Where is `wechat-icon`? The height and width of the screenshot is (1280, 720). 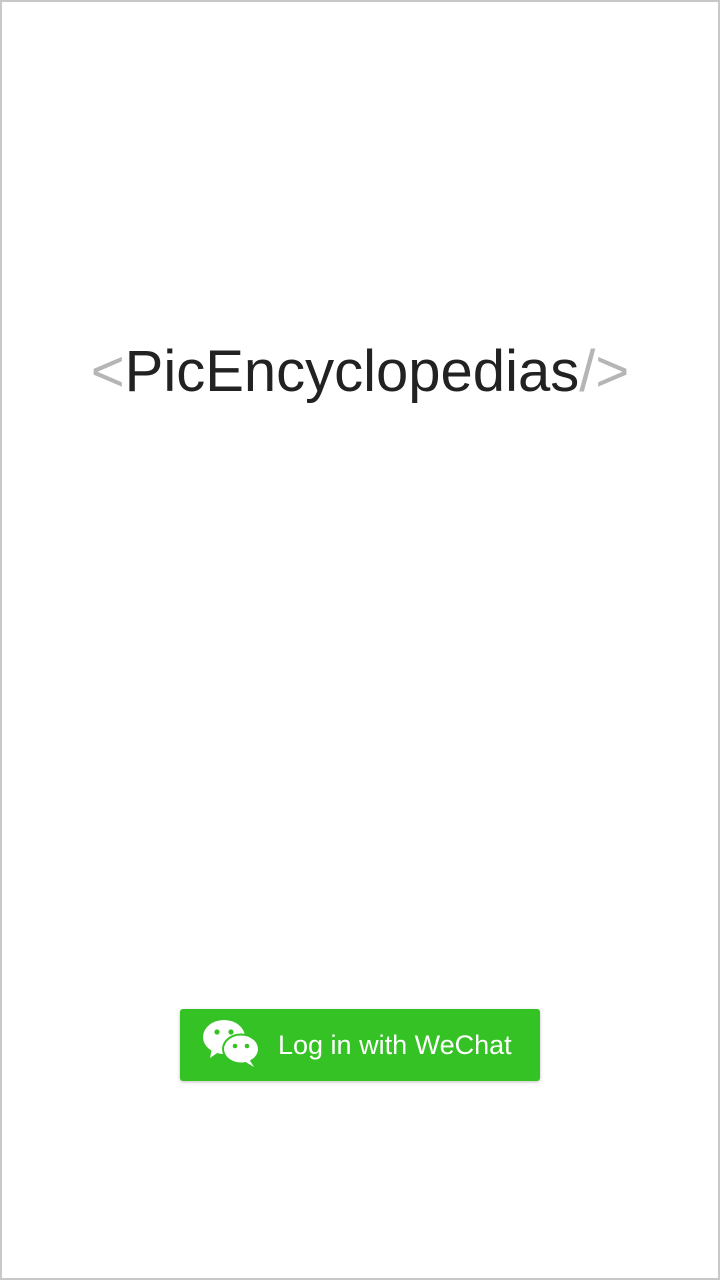
wechat-icon is located at coordinates (231, 1043).